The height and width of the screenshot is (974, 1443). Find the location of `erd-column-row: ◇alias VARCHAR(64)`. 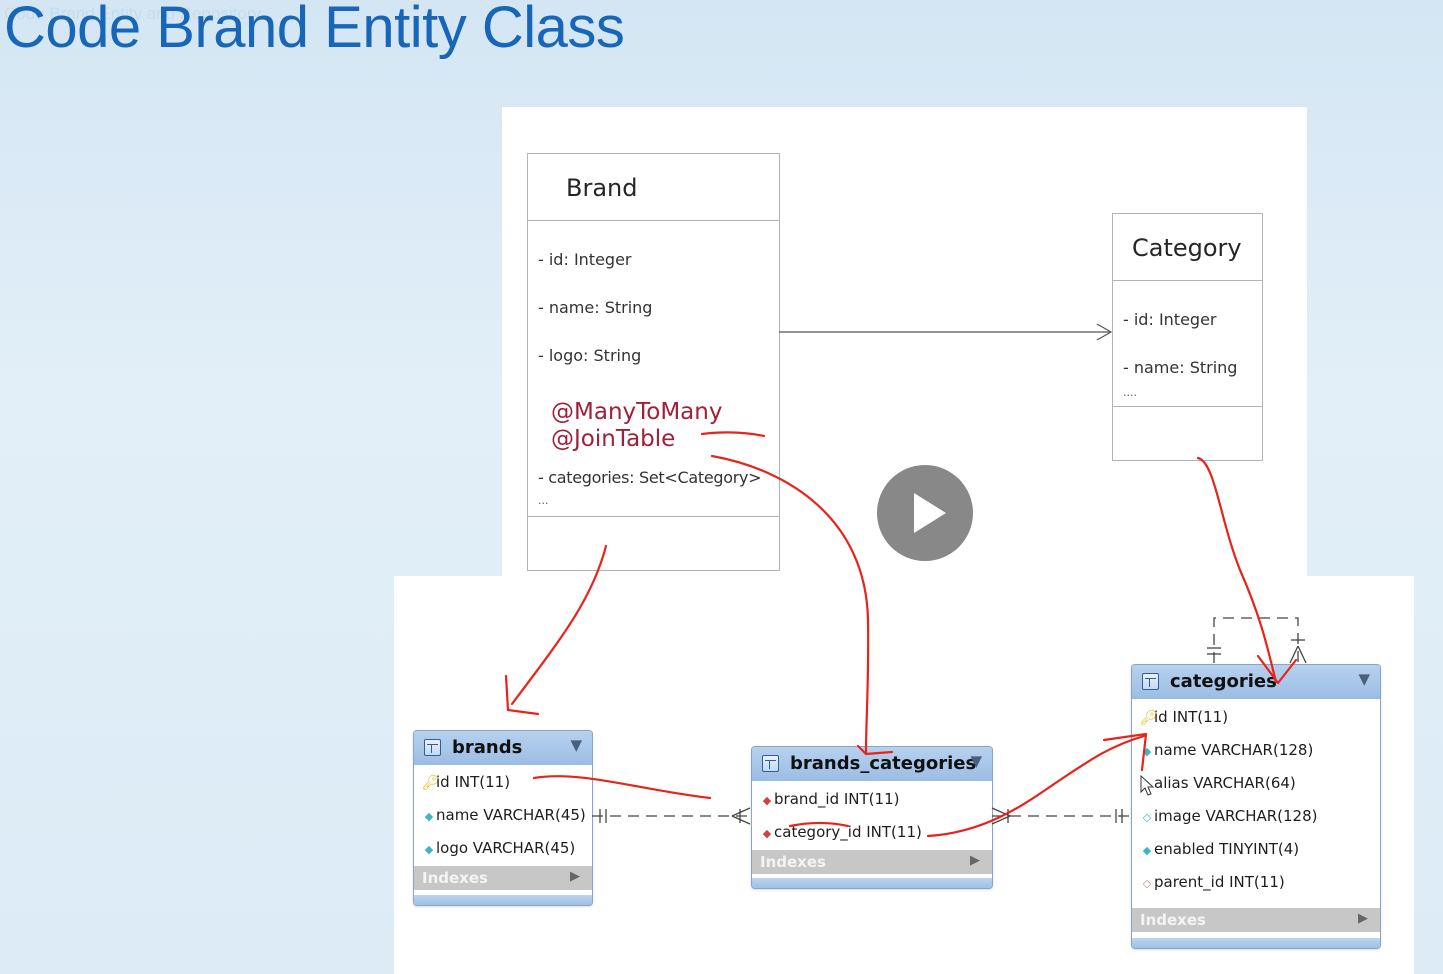

erd-column-row: ◇alias VARCHAR(64) is located at coordinates (1218, 783).